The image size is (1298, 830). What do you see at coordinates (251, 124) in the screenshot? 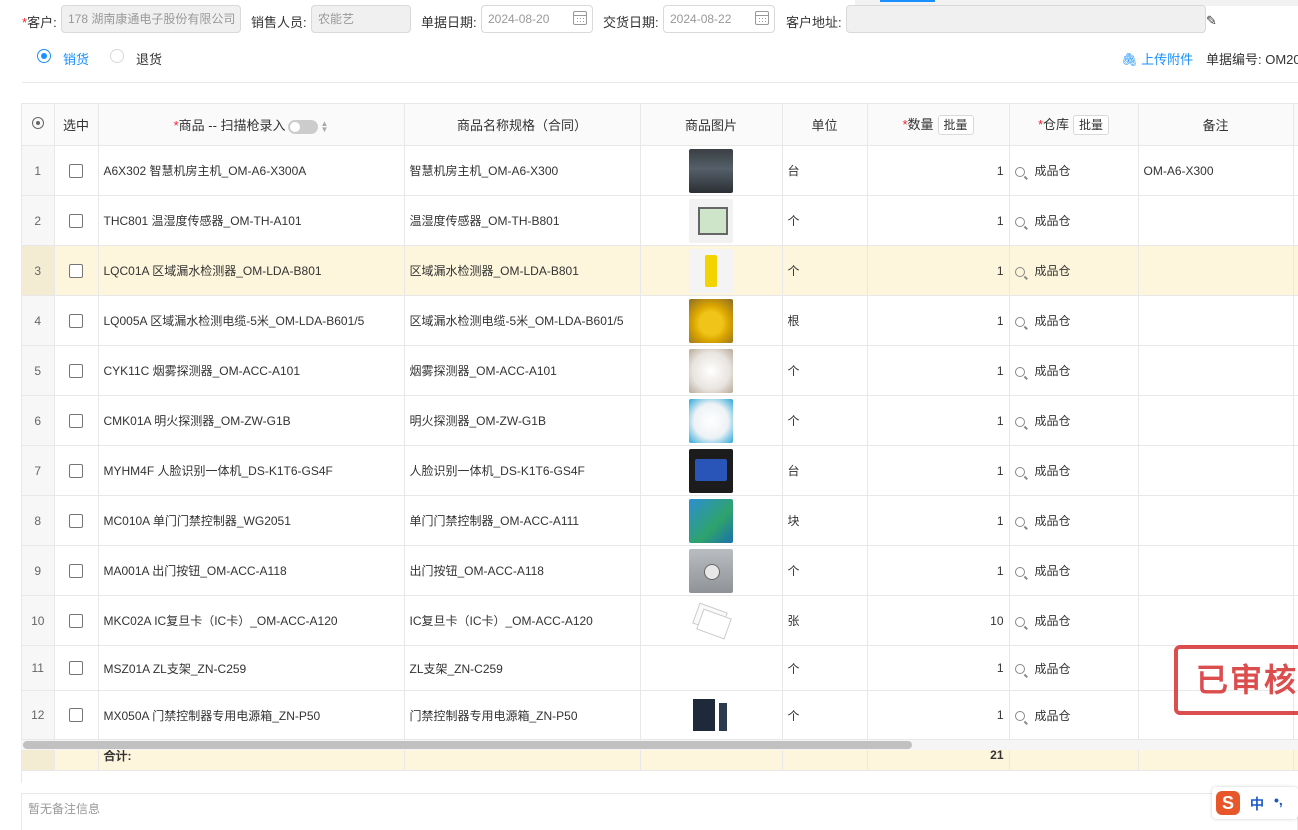
I see `col-product: *商品 -- 扫描枪录入 ▲ ▼` at bounding box center [251, 124].